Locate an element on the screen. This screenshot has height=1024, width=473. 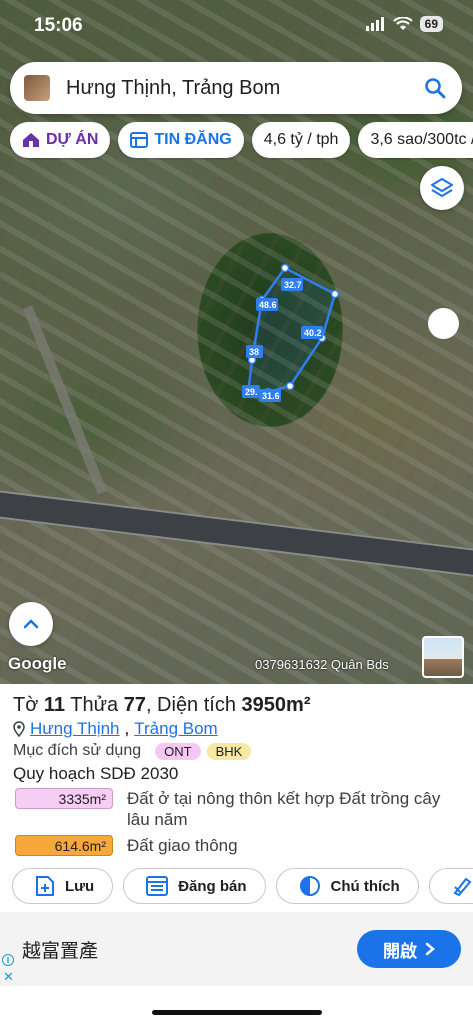
ad-text: 越富置產 is located at coordinates (60, 951).